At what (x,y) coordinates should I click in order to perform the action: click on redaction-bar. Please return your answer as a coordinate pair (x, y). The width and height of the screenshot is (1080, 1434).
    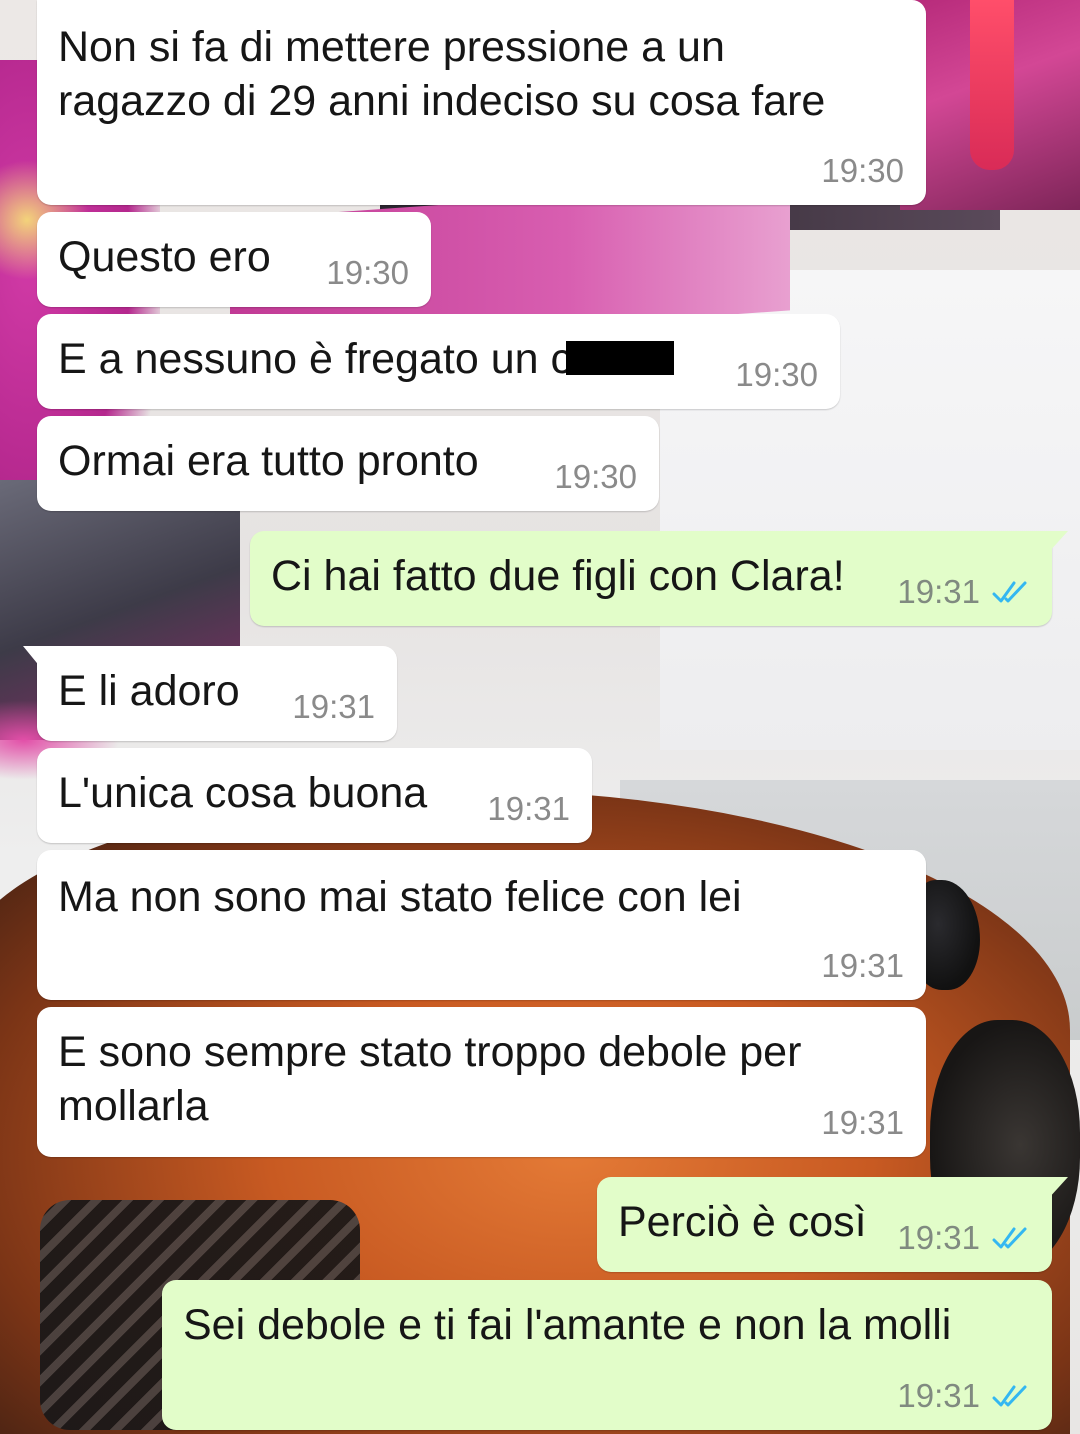
    Looking at the image, I should click on (619, 358).